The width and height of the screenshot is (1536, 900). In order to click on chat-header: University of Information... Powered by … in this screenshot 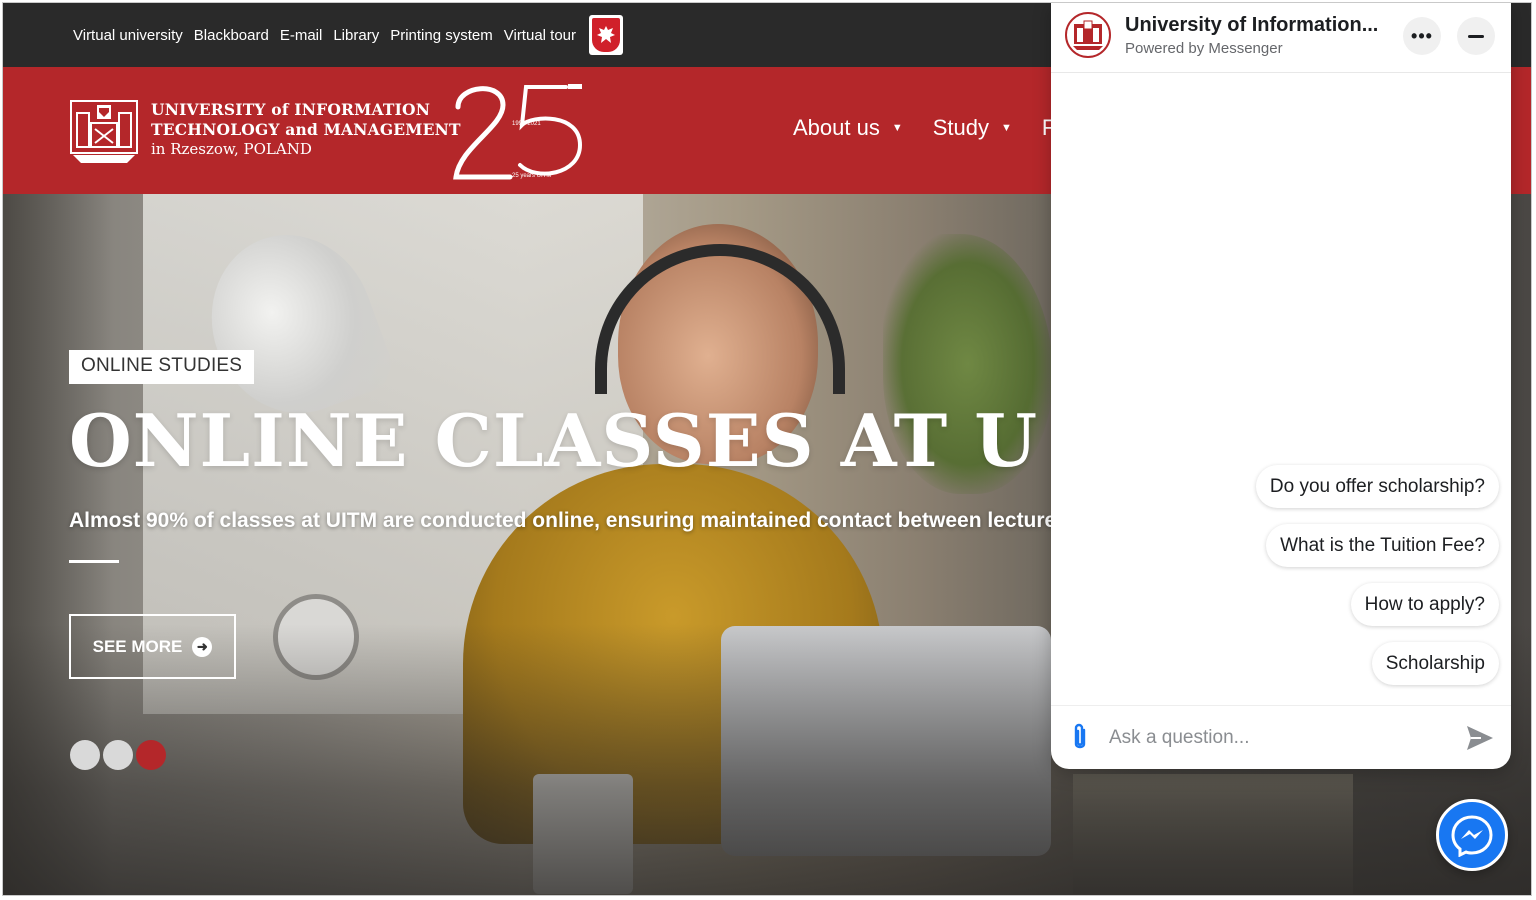, I will do `click(1281, 38)`.